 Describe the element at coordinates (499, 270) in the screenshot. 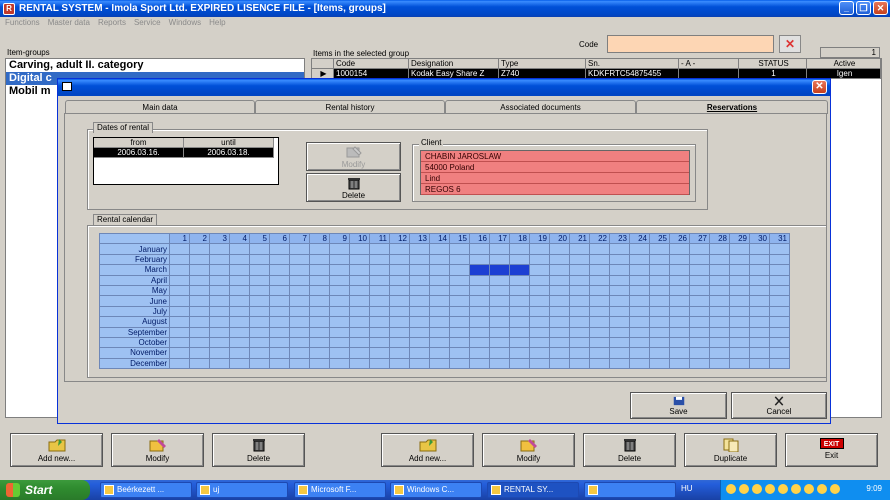

I see `calendar-reserved-cell` at that location.